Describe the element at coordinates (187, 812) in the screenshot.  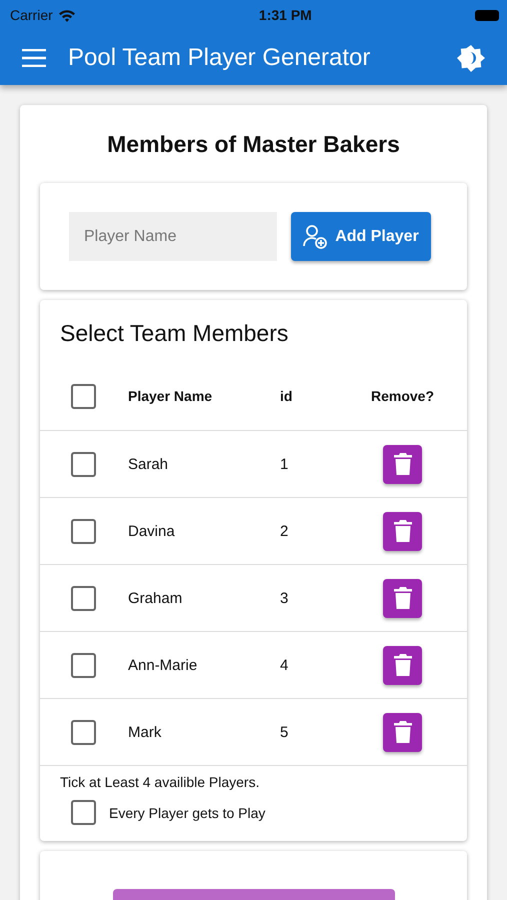
I see `option-label: Every Player gets to Play` at that location.